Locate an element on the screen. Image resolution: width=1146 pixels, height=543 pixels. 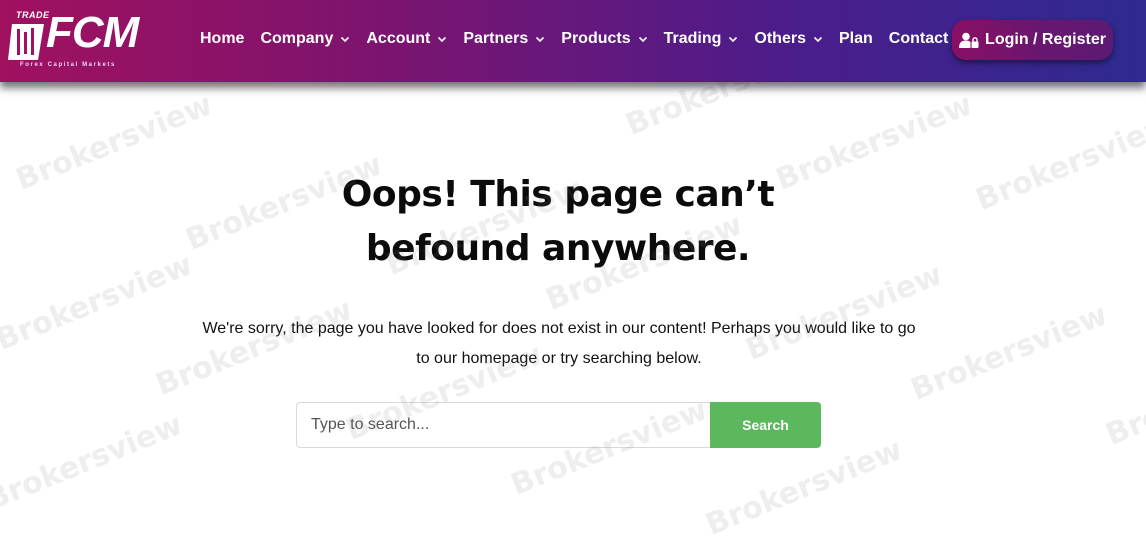
logo-bars-icon is located at coordinates (26, 42).